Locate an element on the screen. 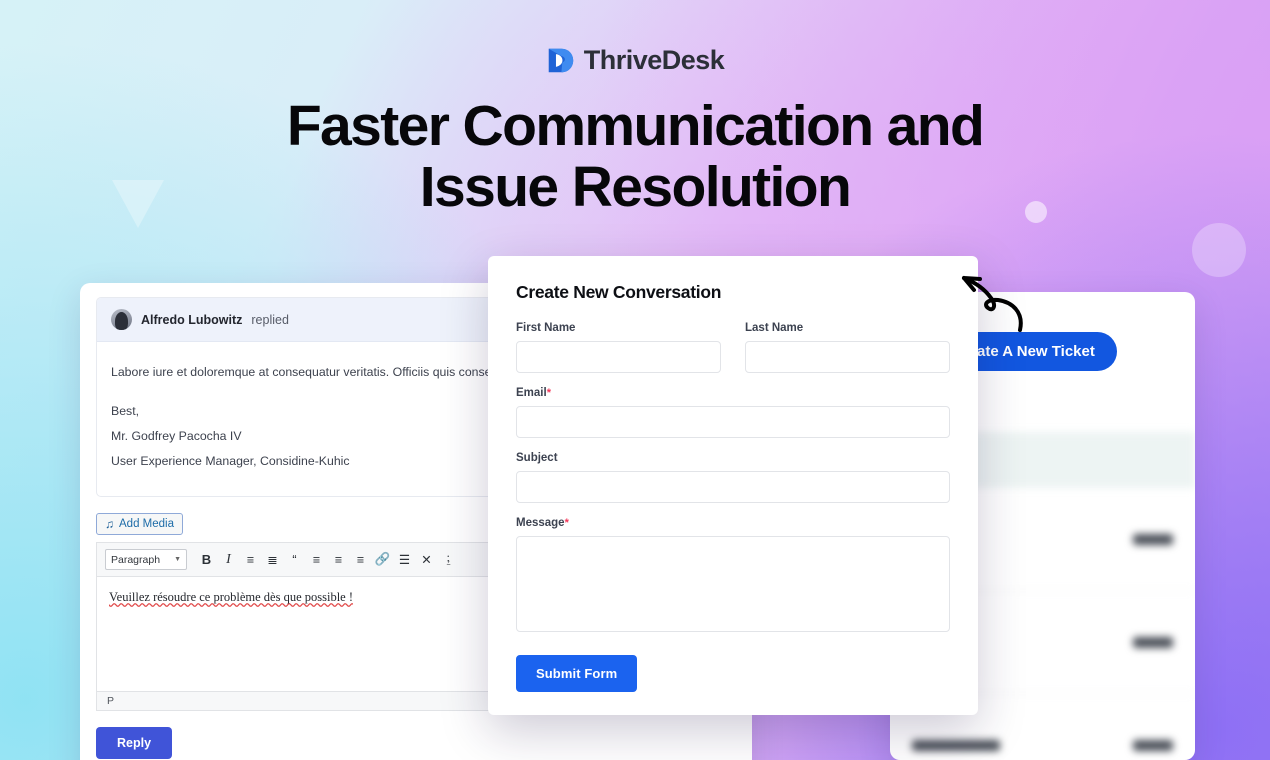 This screenshot has width=1270, height=760. last-name-label-text: Last Name is located at coordinates (774, 328).